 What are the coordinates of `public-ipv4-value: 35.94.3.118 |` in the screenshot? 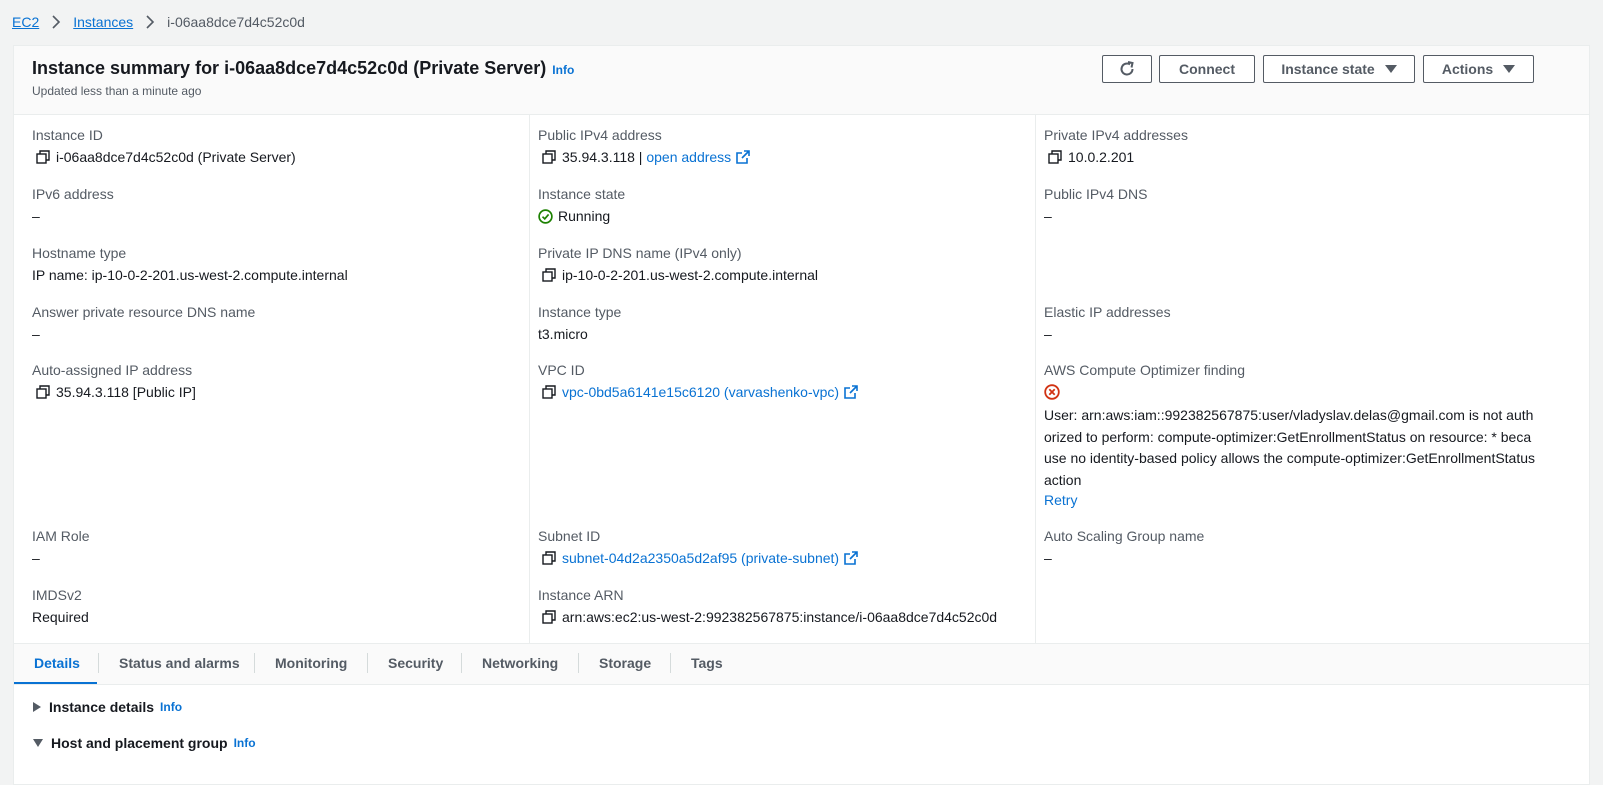 It's located at (604, 157).